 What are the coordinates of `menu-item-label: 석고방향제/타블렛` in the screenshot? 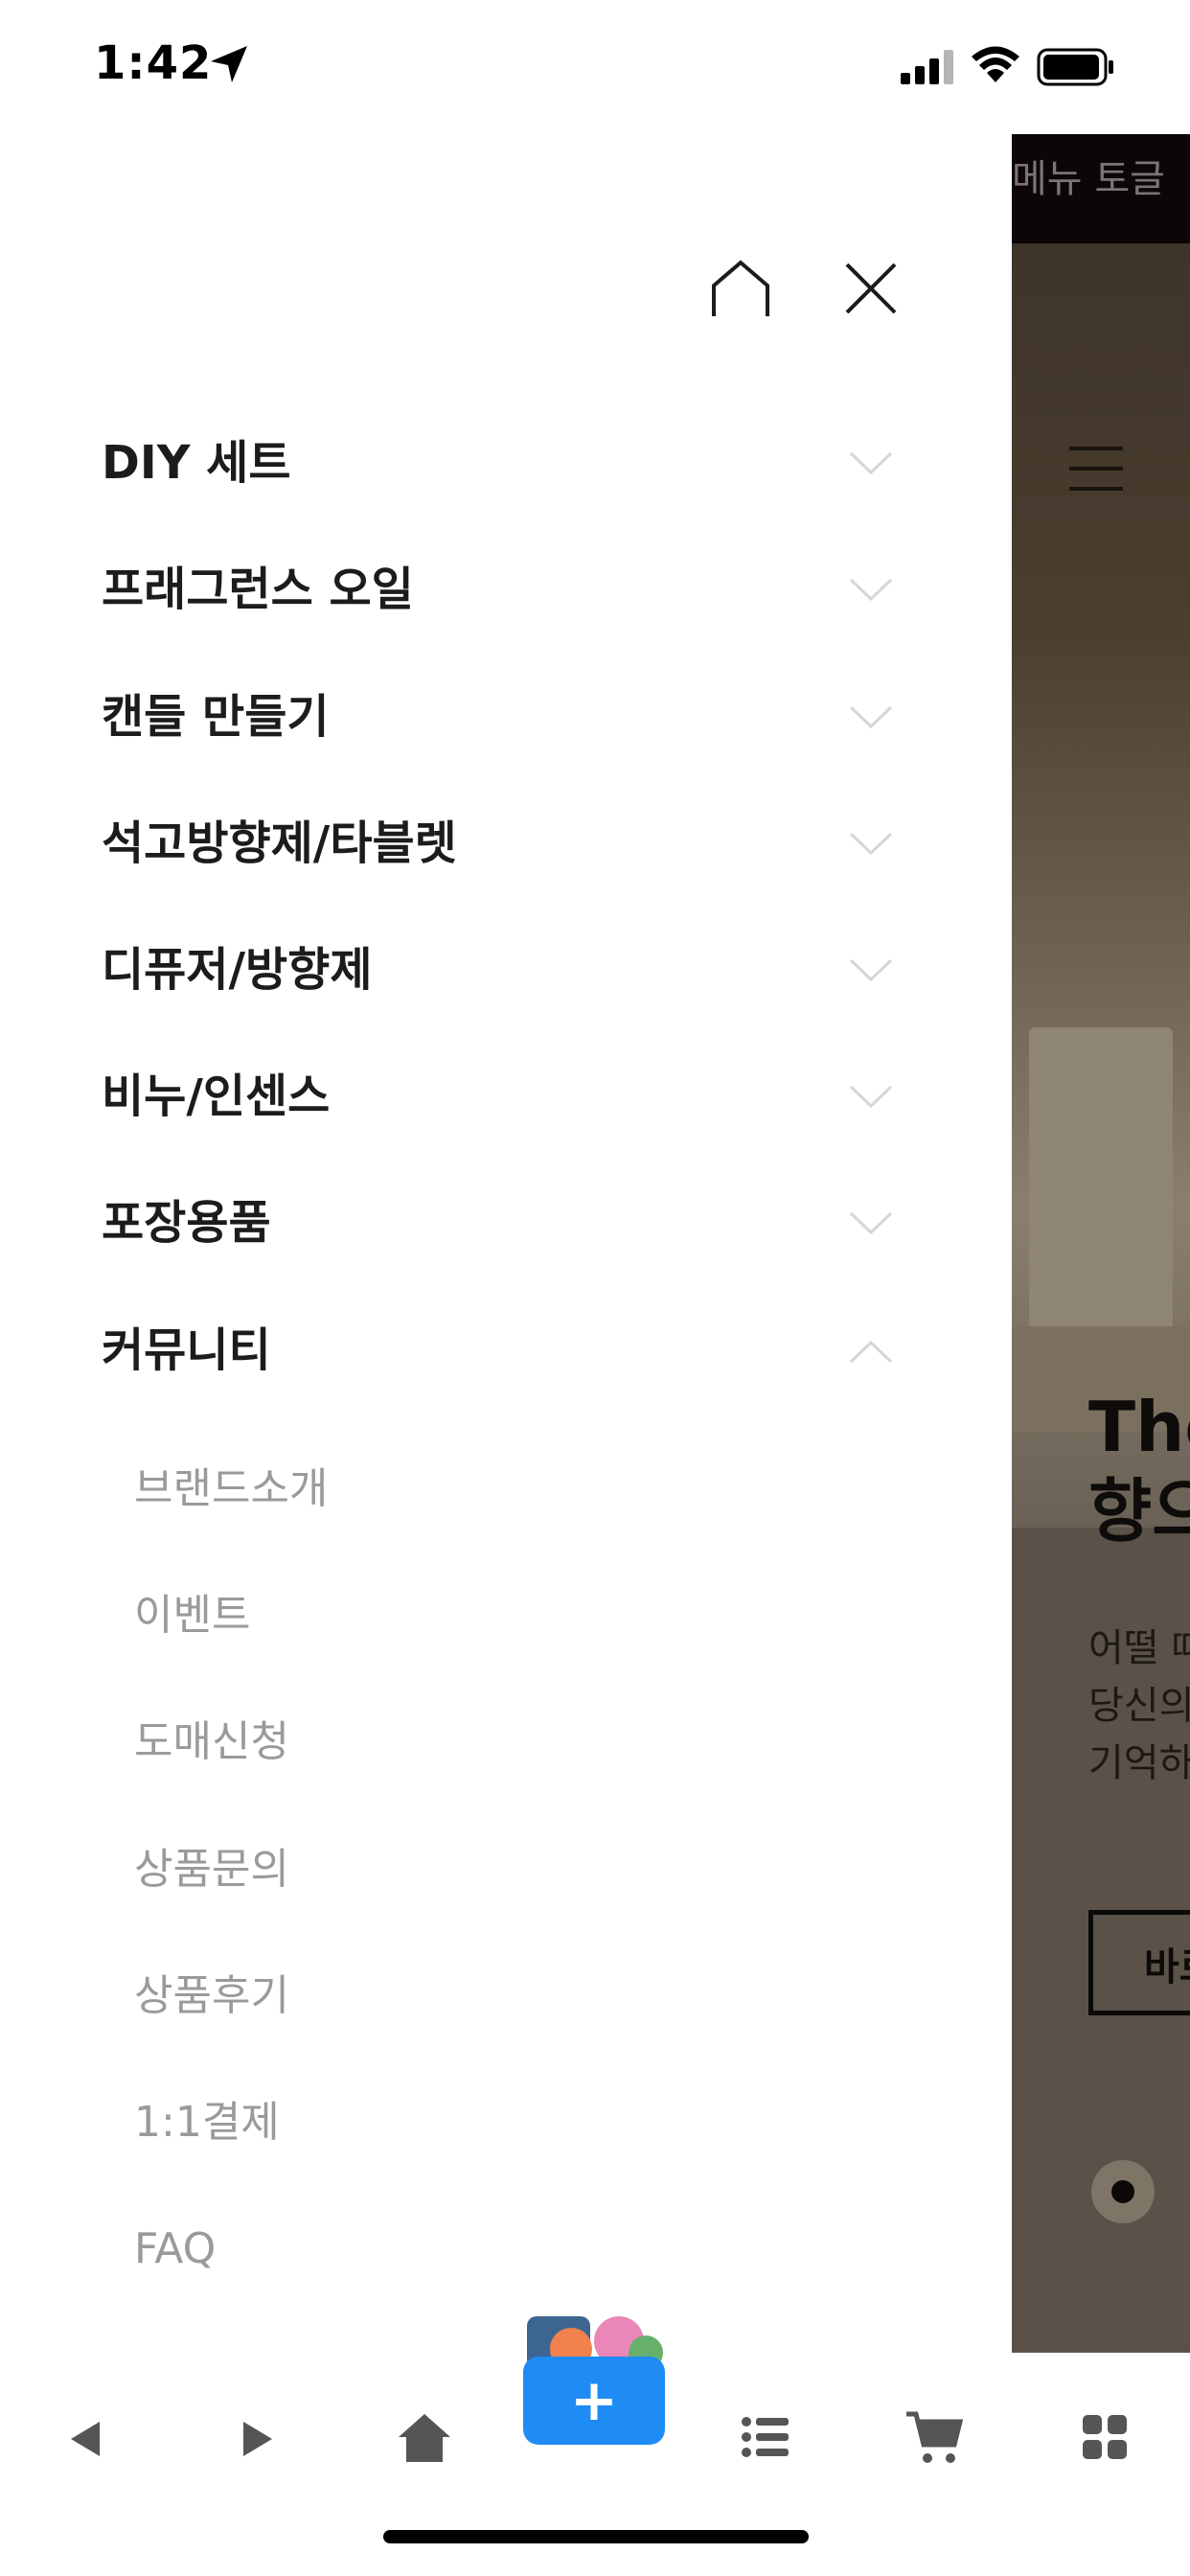 It's located at (279, 843).